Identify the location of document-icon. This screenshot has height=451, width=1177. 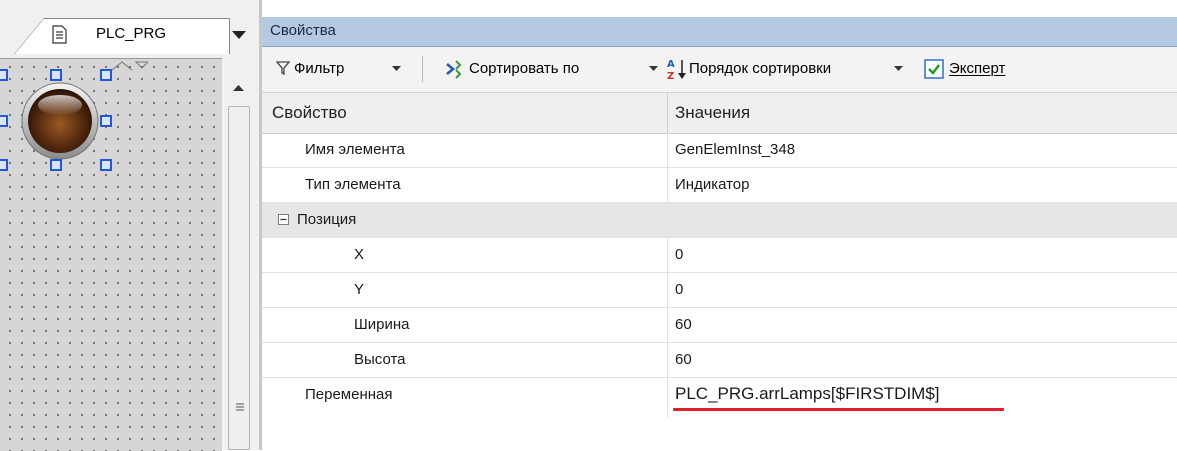
(59, 34).